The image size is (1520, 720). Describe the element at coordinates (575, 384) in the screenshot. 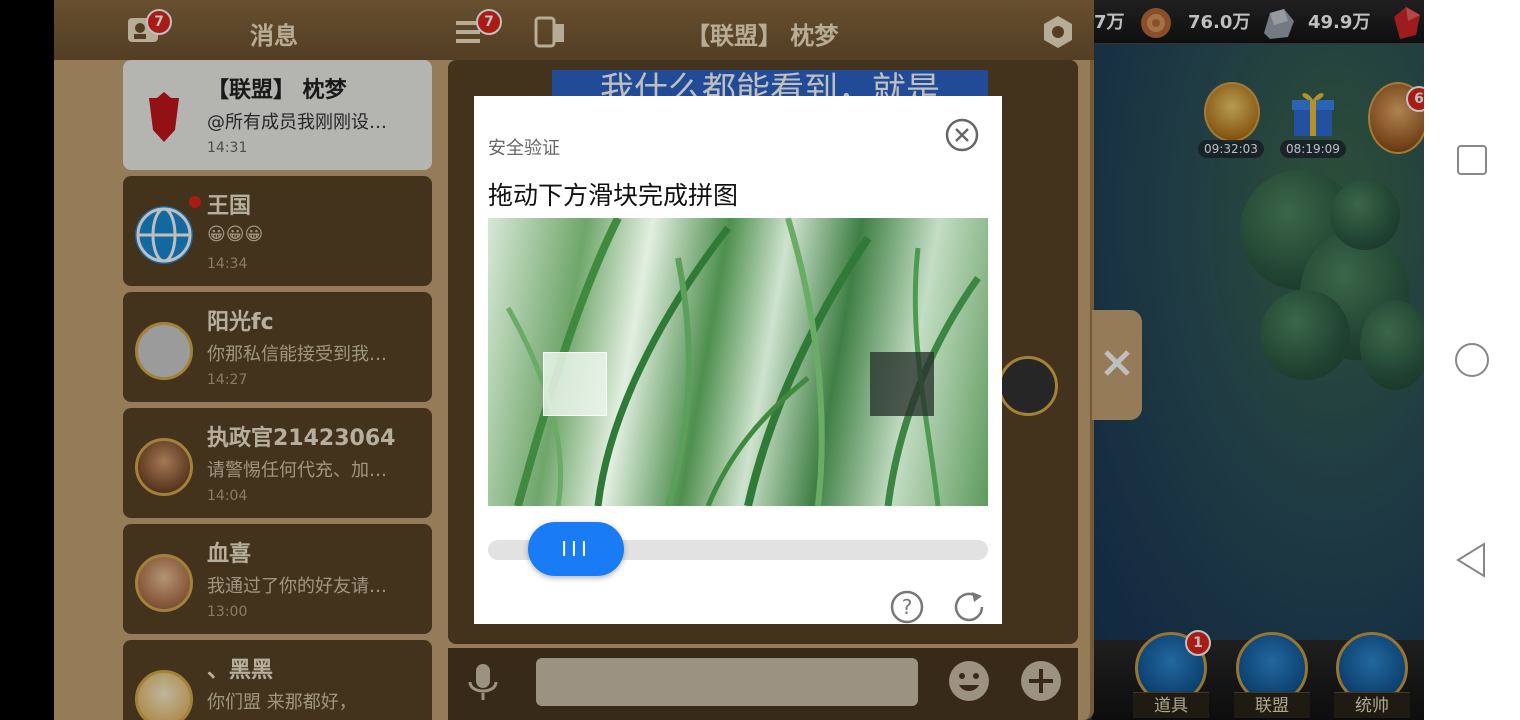

I see `puzzle-piece` at that location.